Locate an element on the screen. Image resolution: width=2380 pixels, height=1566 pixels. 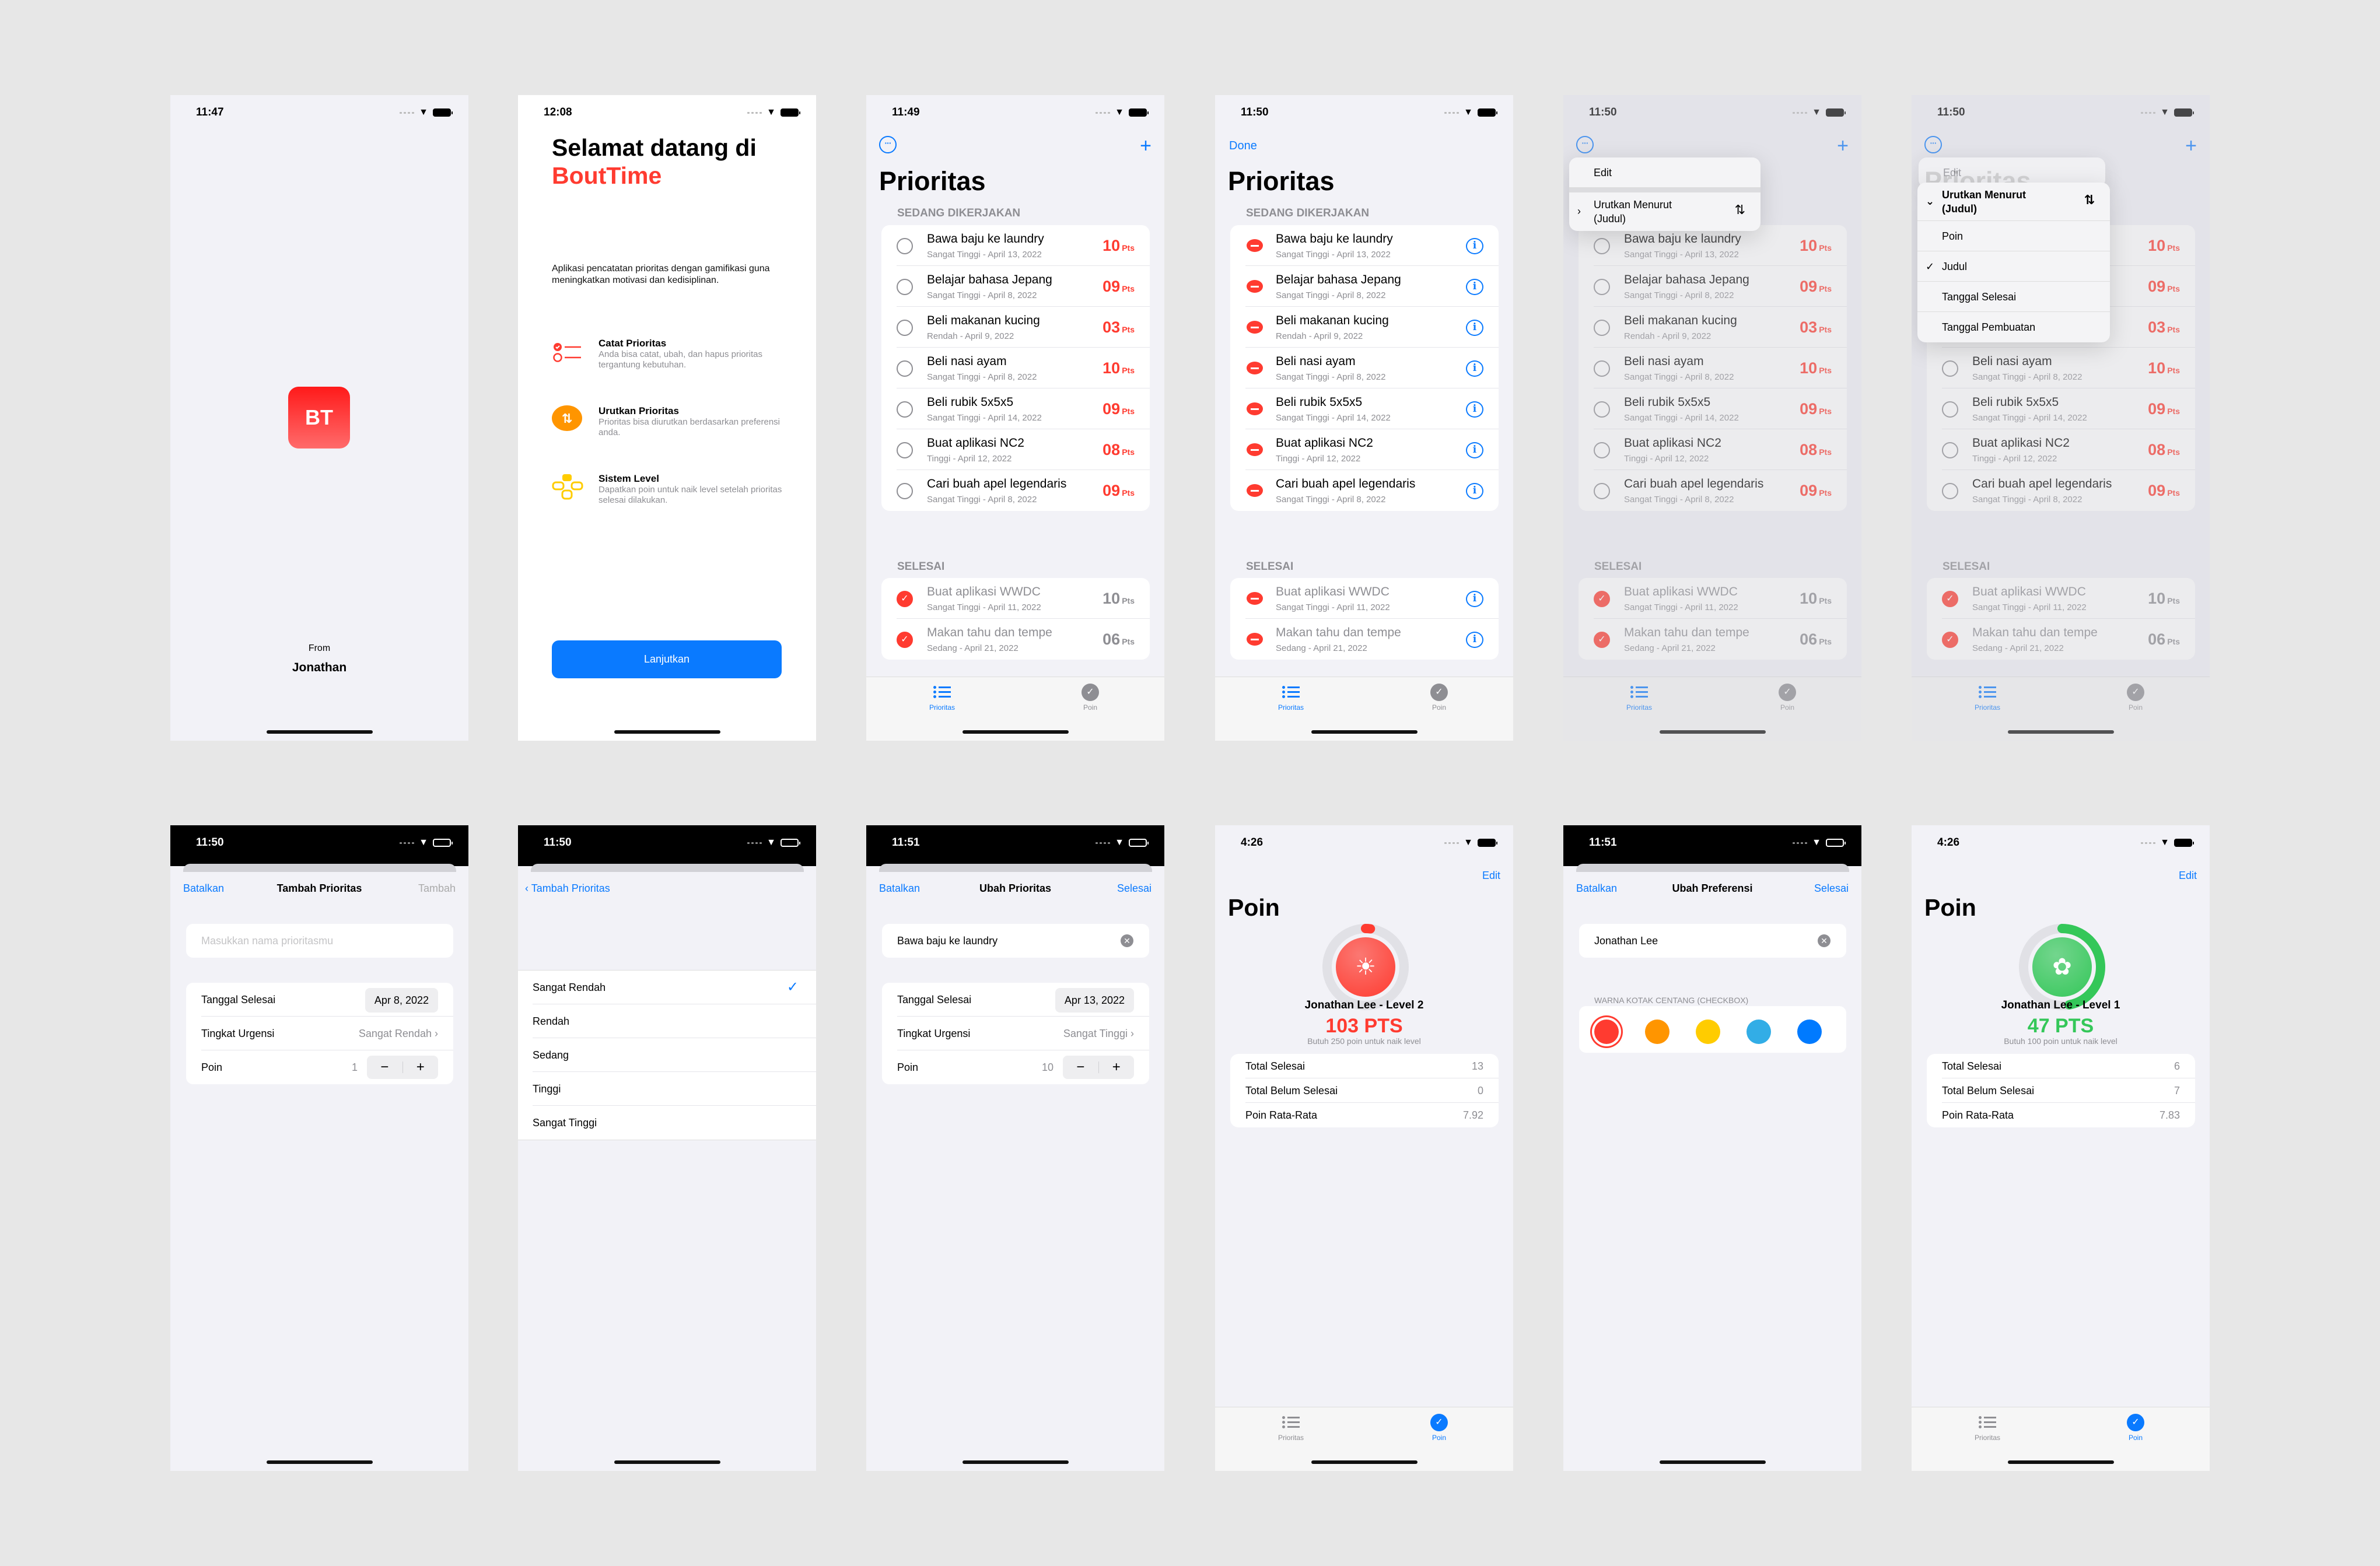
urgency-option: Rendah is located at coordinates (674, 1021).